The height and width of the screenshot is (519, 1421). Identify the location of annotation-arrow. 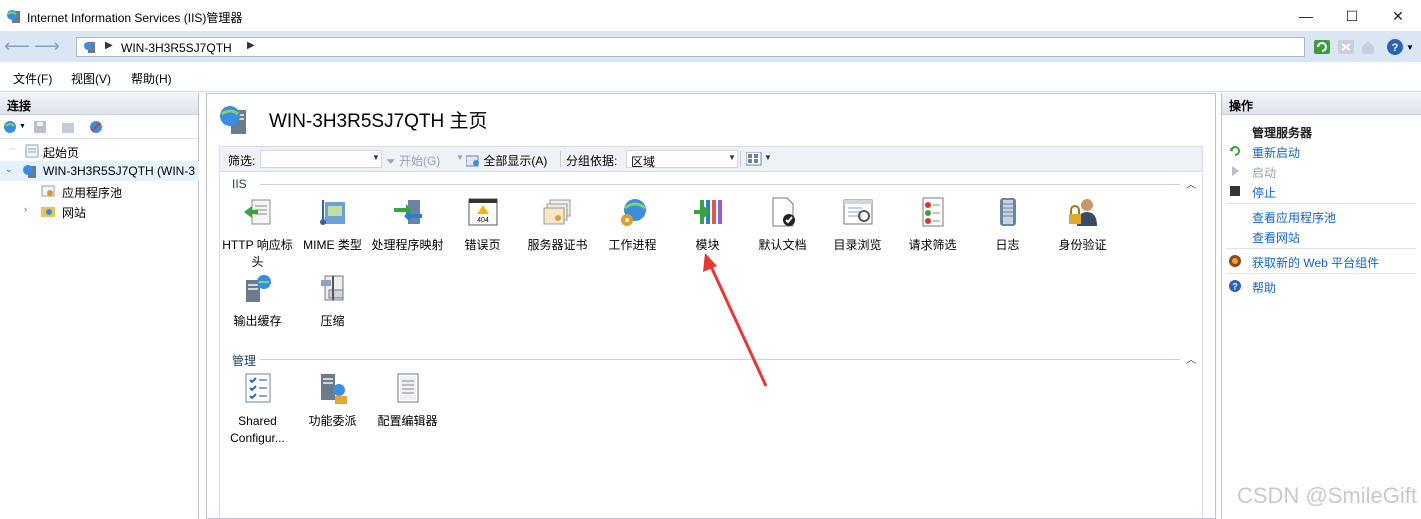
(735, 320).